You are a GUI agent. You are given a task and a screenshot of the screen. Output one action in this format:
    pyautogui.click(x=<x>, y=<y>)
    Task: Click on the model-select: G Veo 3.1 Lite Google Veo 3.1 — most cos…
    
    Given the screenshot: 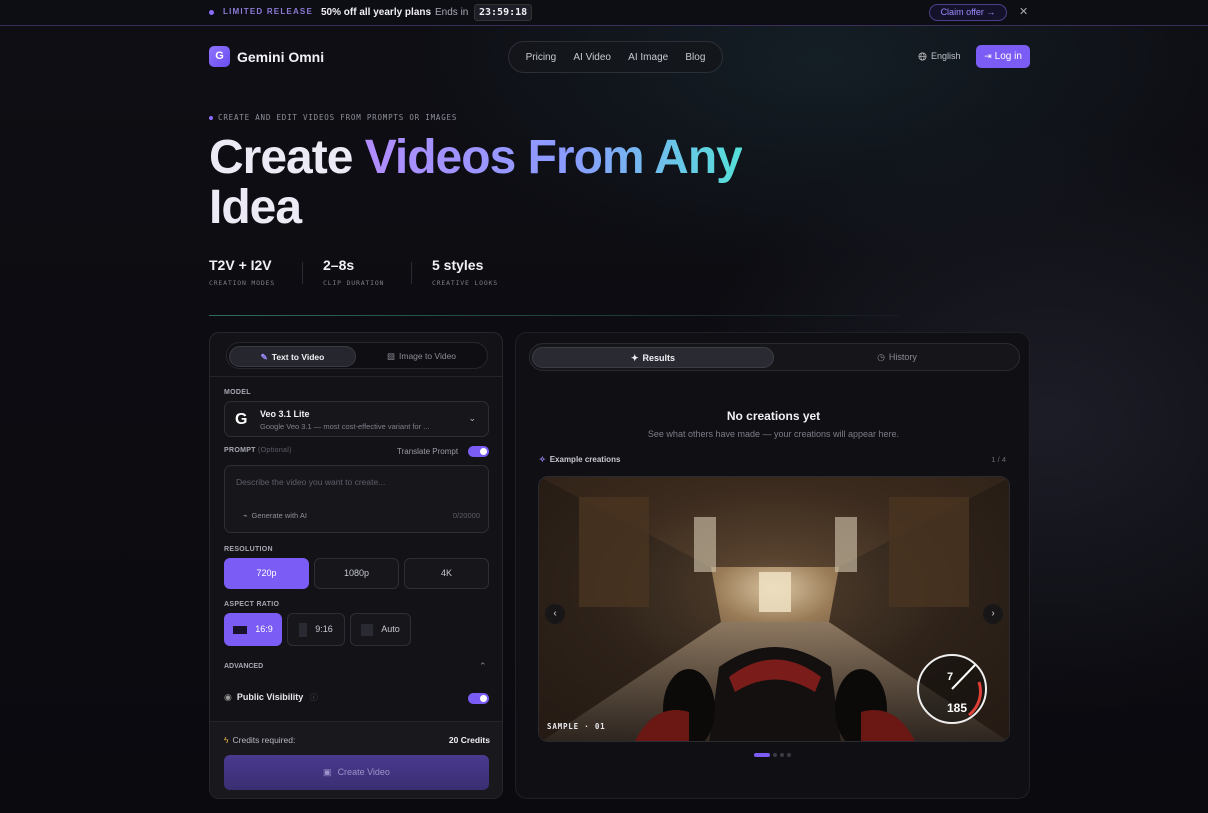 What is the action you would take?
    pyautogui.click(x=356, y=419)
    